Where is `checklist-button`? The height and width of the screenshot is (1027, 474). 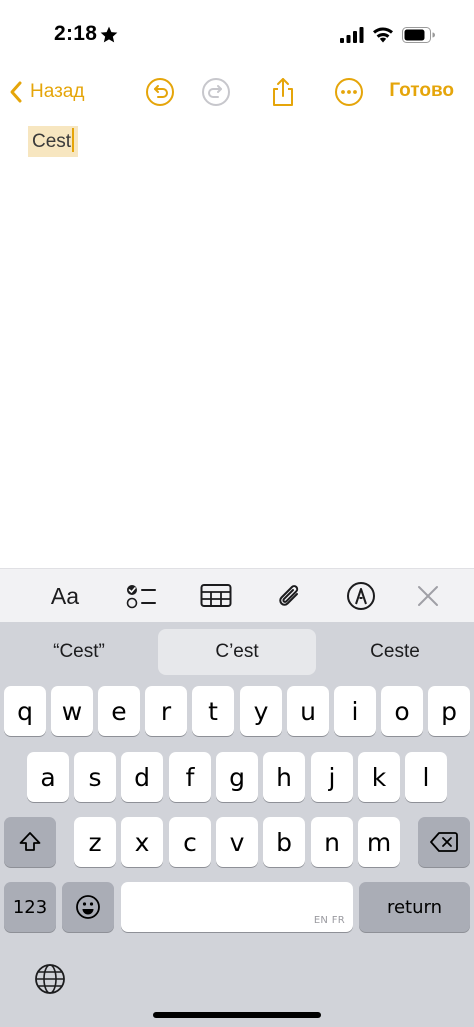 checklist-button is located at coordinates (141, 596).